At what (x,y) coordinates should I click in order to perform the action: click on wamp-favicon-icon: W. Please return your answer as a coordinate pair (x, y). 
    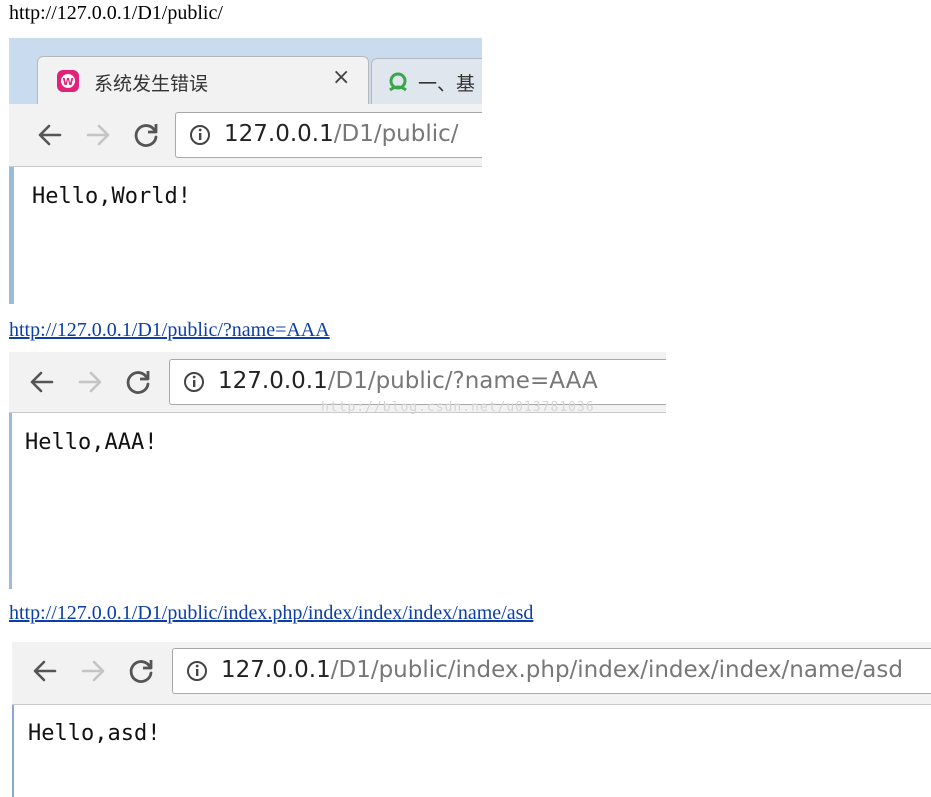
    Looking at the image, I should click on (68, 81).